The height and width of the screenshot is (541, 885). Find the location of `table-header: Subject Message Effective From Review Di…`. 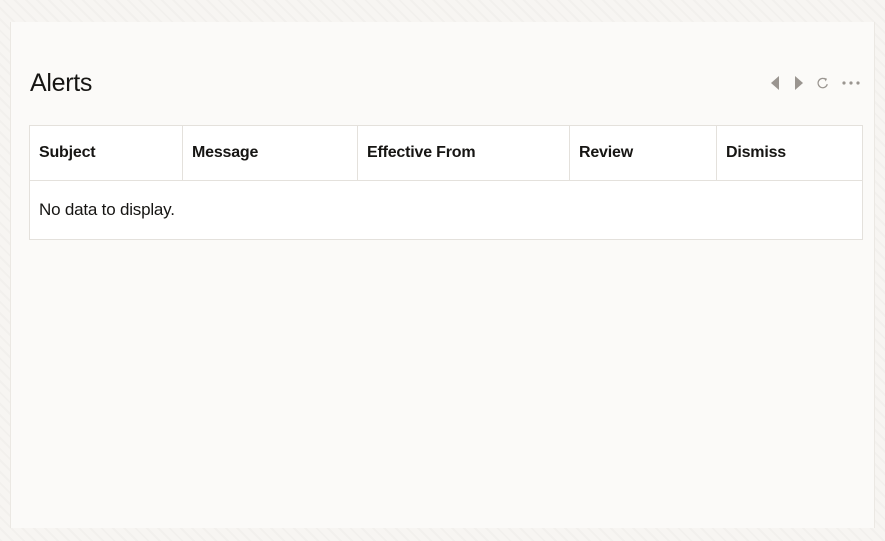

table-header: Subject Message Effective From Review Di… is located at coordinates (446, 153).